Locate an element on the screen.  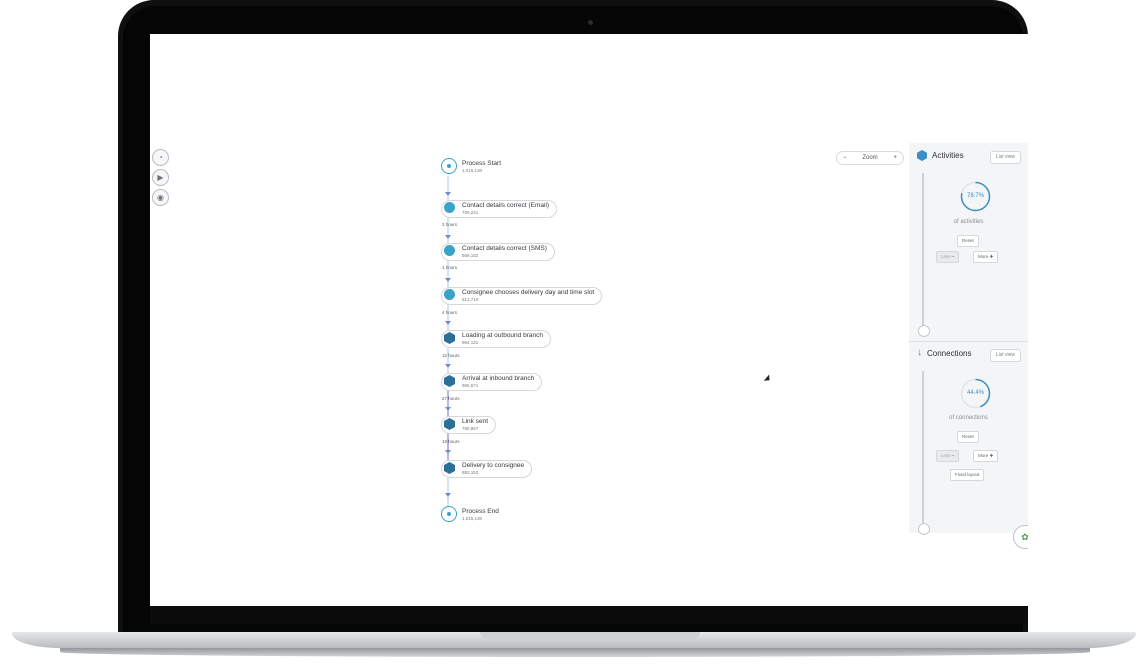
node-contact-sms: Contact details correct (SMS) 569,152 is located at coordinates (498, 252).